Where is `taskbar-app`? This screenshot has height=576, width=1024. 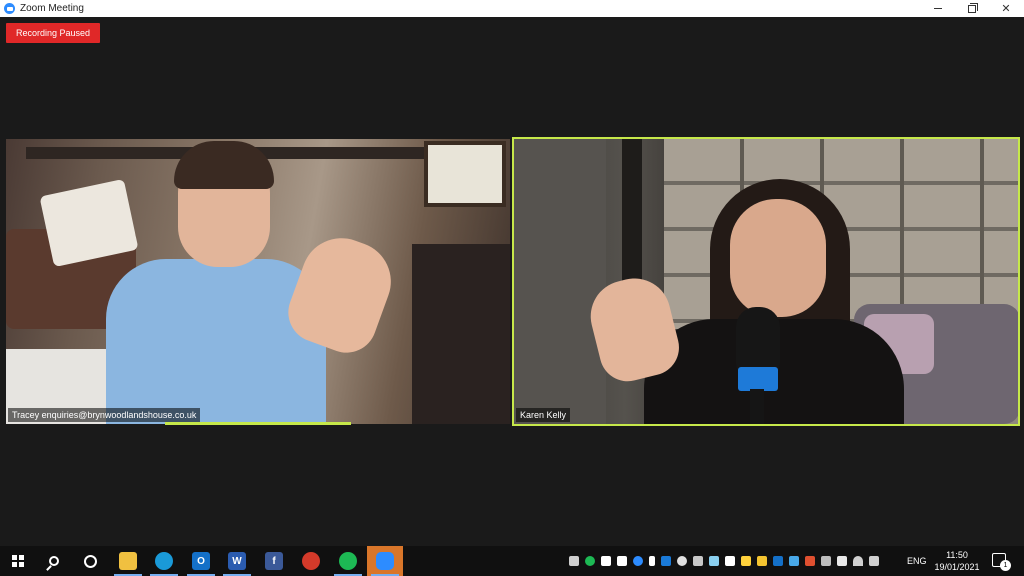 taskbar-app is located at coordinates (311, 561).